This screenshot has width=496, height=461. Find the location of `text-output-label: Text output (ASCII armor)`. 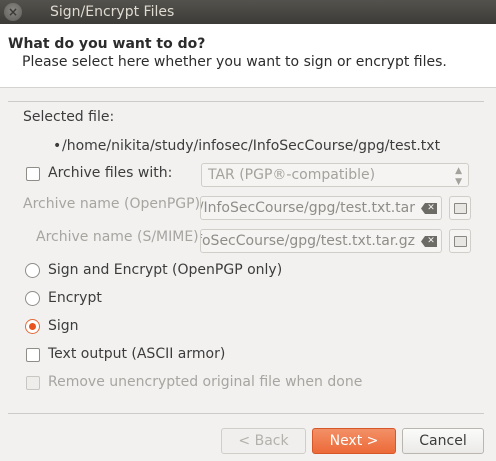

text-output-label: Text output (ASCII armor) is located at coordinates (137, 354).